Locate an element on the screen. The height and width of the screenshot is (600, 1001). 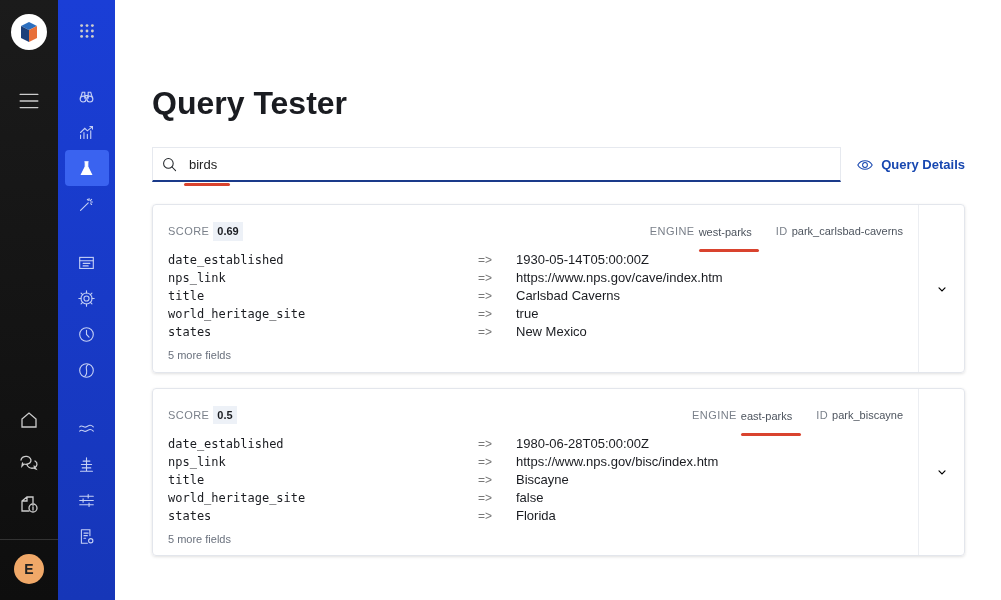
field-value: Florida is located at coordinates (536, 515).